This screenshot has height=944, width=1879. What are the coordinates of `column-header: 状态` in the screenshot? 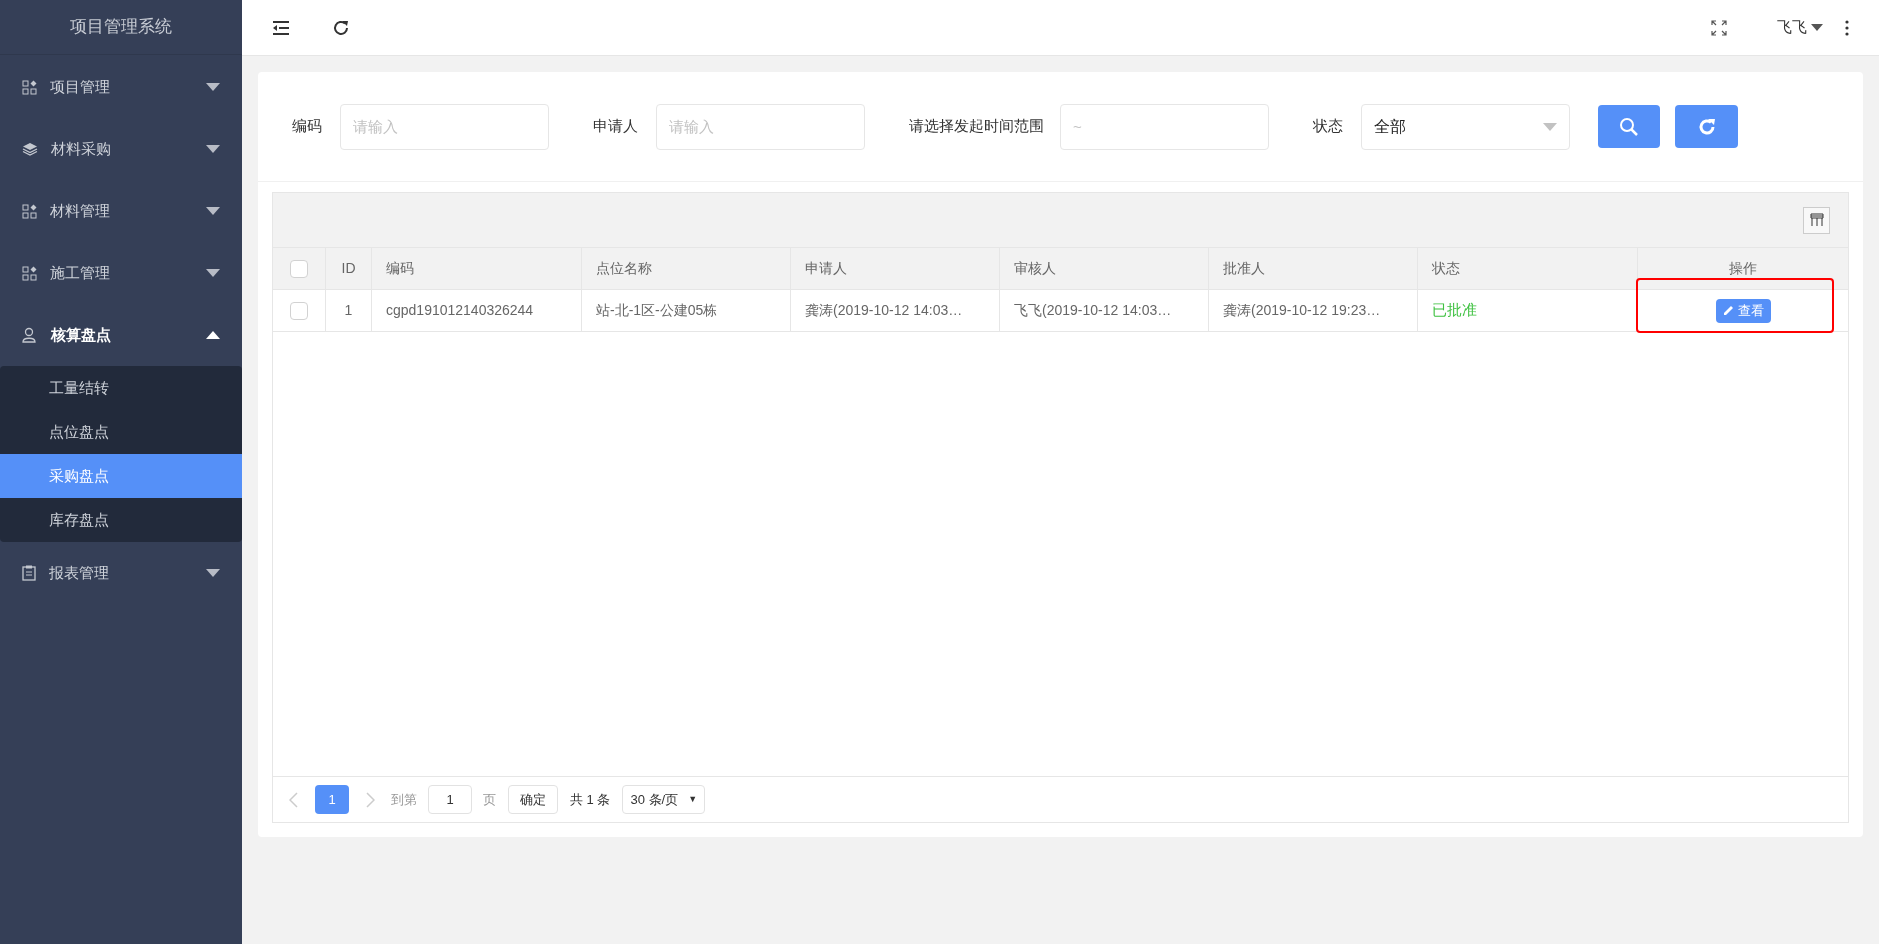 It's located at (1528, 268).